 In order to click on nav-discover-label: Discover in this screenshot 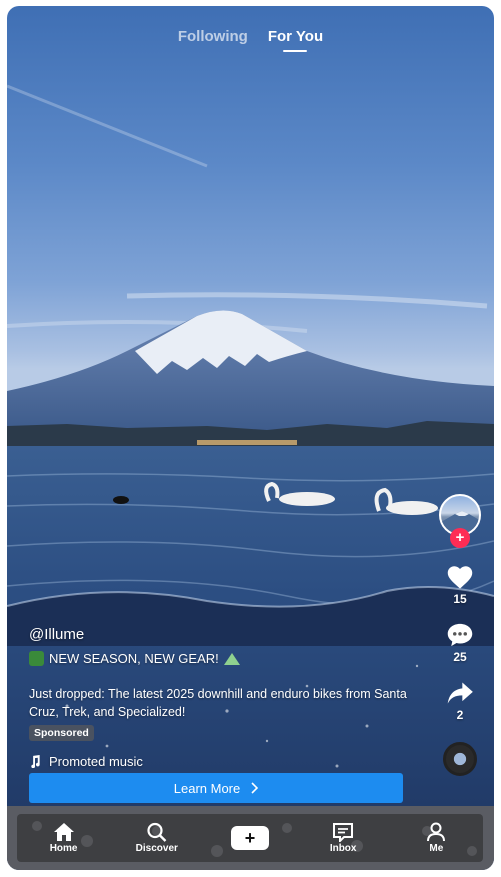, I will do `click(156, 848)`.